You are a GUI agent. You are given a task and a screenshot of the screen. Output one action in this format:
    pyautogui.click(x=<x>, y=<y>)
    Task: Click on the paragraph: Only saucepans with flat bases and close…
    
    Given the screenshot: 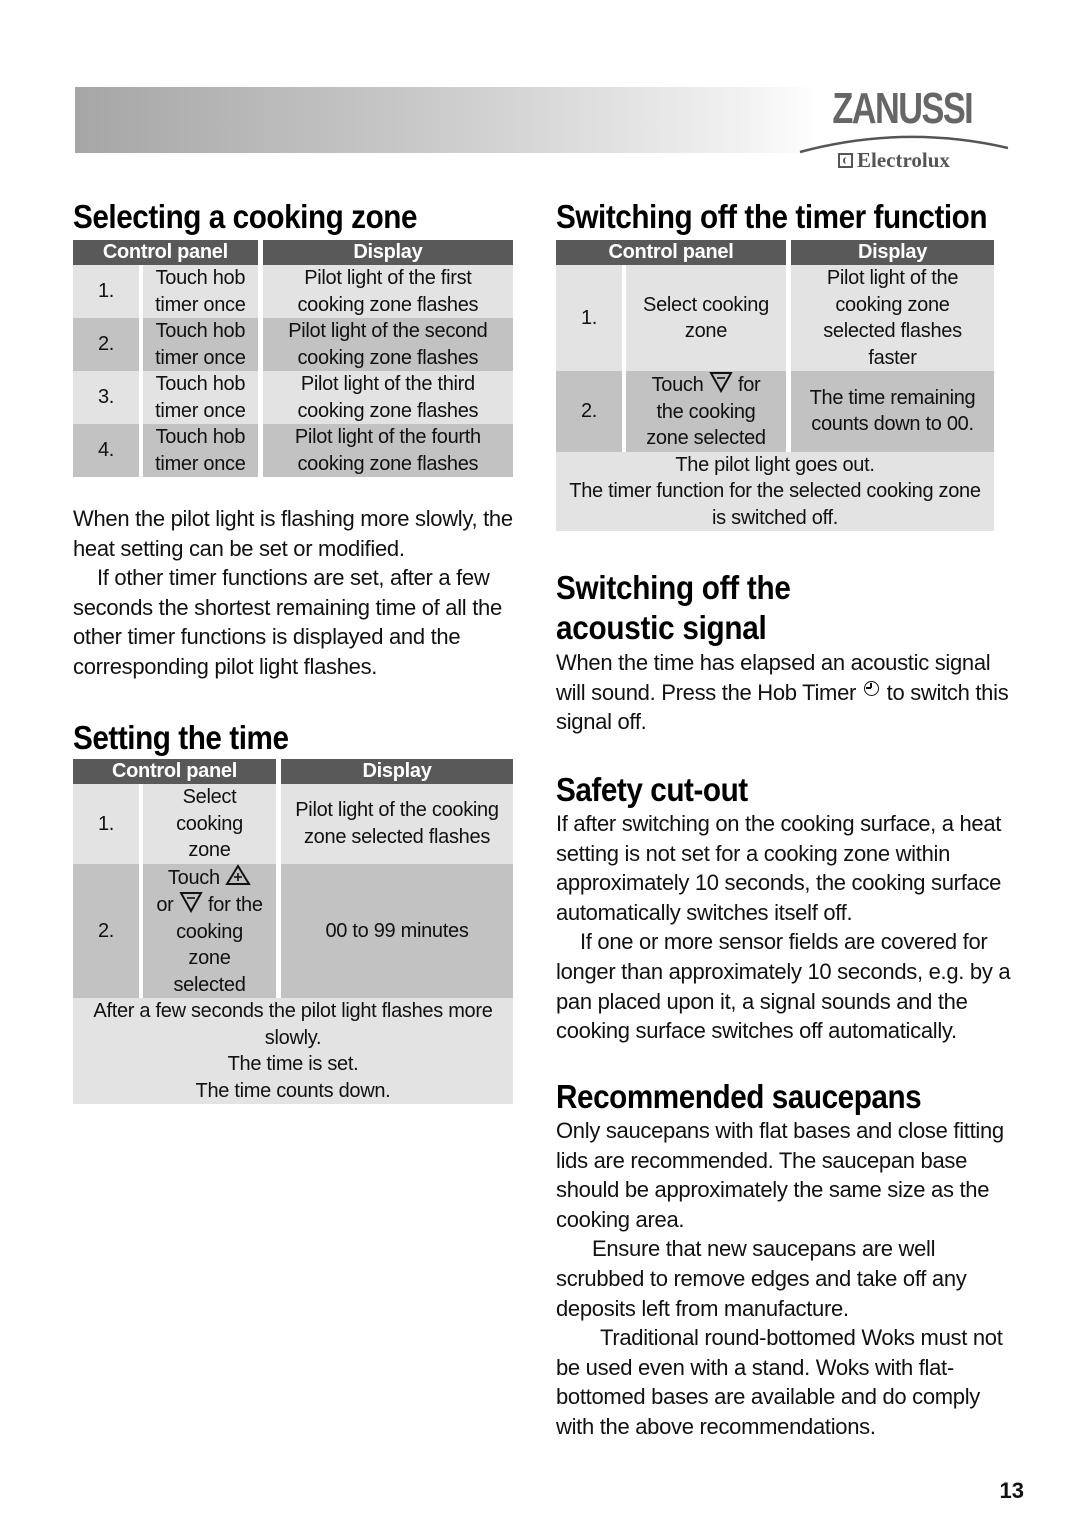 What is the action you would take?
    pyautogui.click(x=780, y=1175)
    